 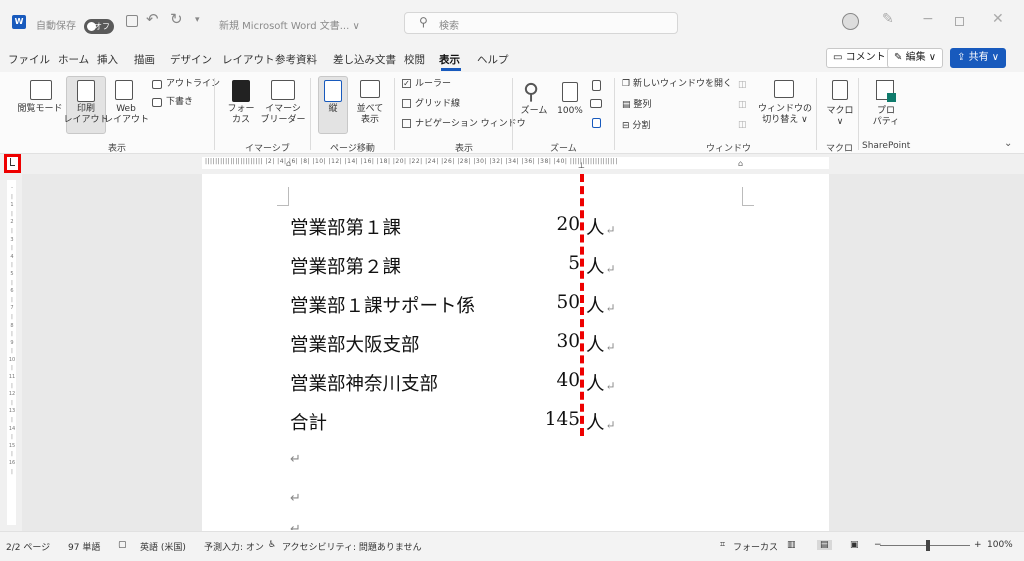 I want to click on properties-button: プロ パティ, so click(x=886, y=117).